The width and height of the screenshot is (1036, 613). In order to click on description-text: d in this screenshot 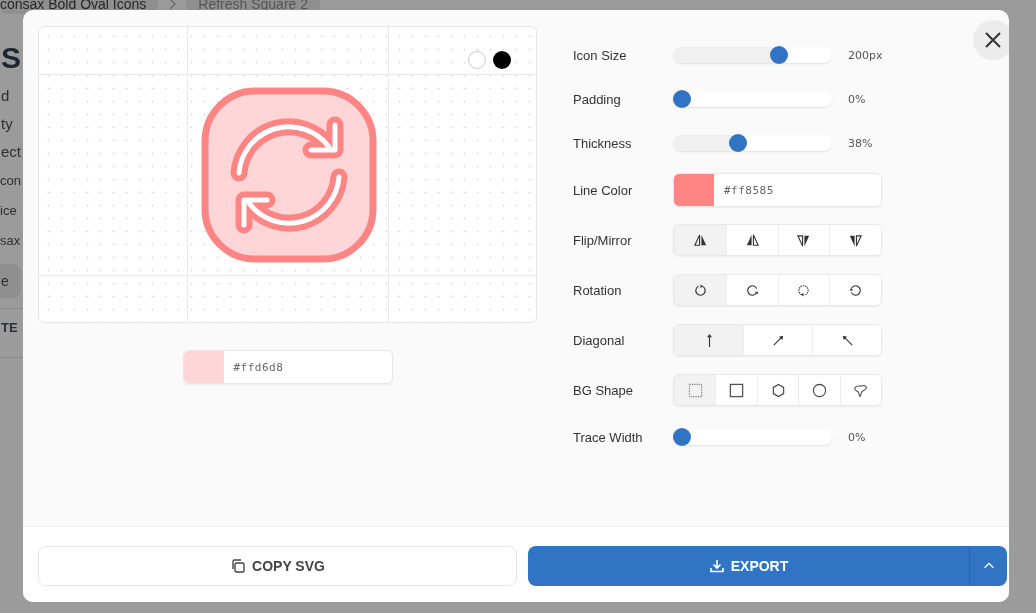, I will do `click(5, 96)`.